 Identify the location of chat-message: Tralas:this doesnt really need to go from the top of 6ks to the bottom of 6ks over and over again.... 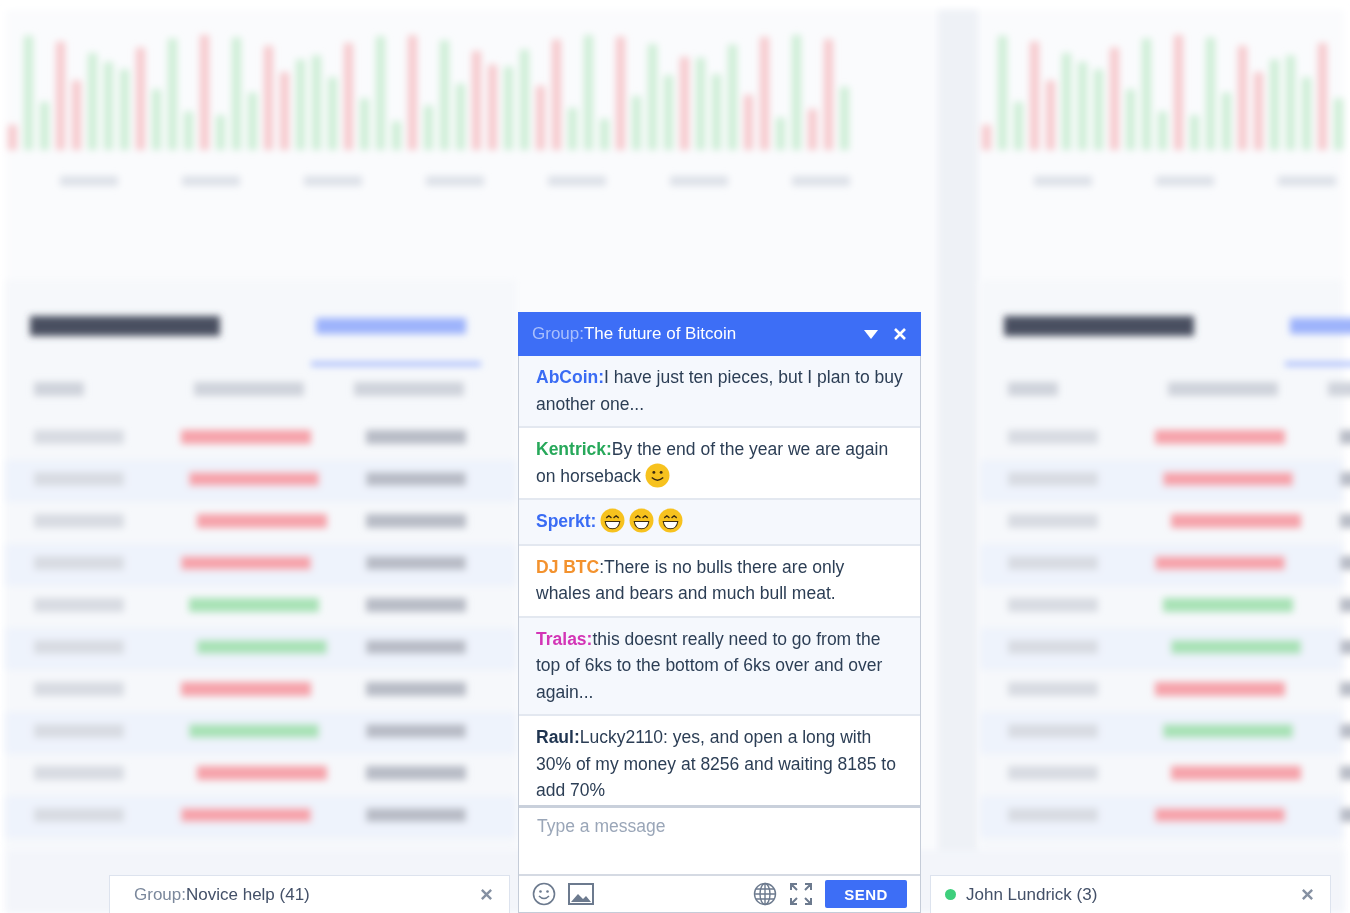
(710, 665).